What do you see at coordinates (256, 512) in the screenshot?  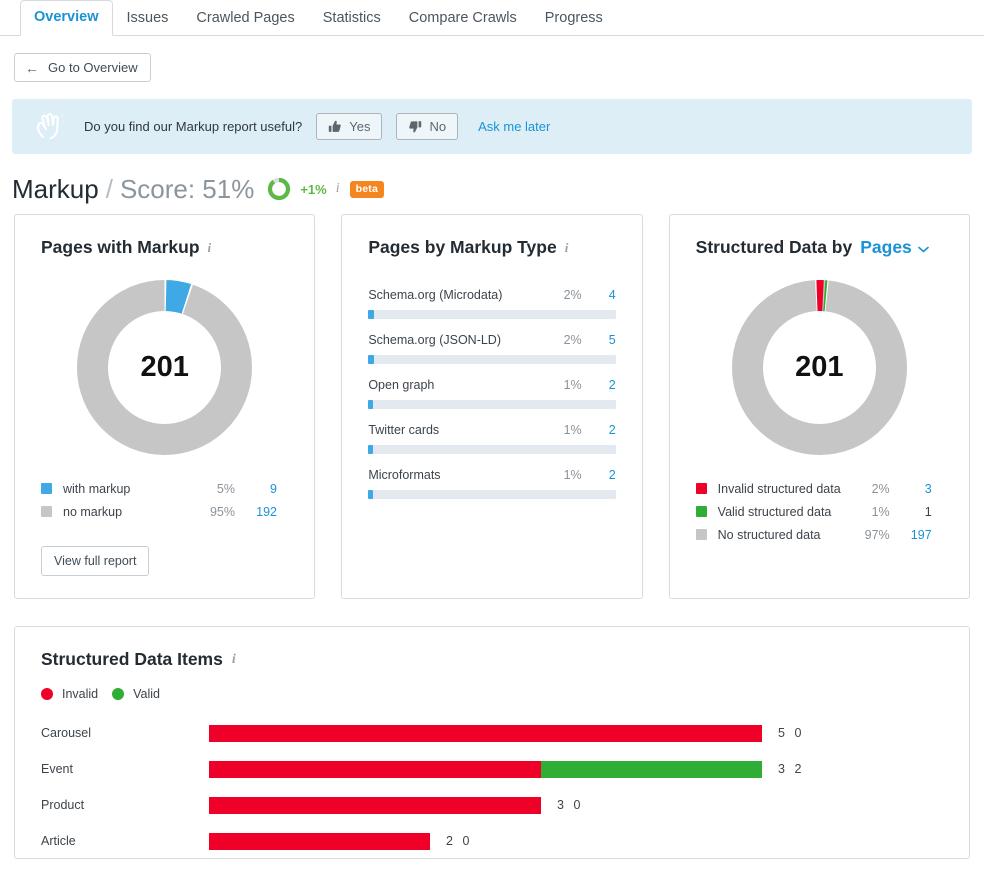 I see `legend-value: 192` at bounding box center [256, 512].